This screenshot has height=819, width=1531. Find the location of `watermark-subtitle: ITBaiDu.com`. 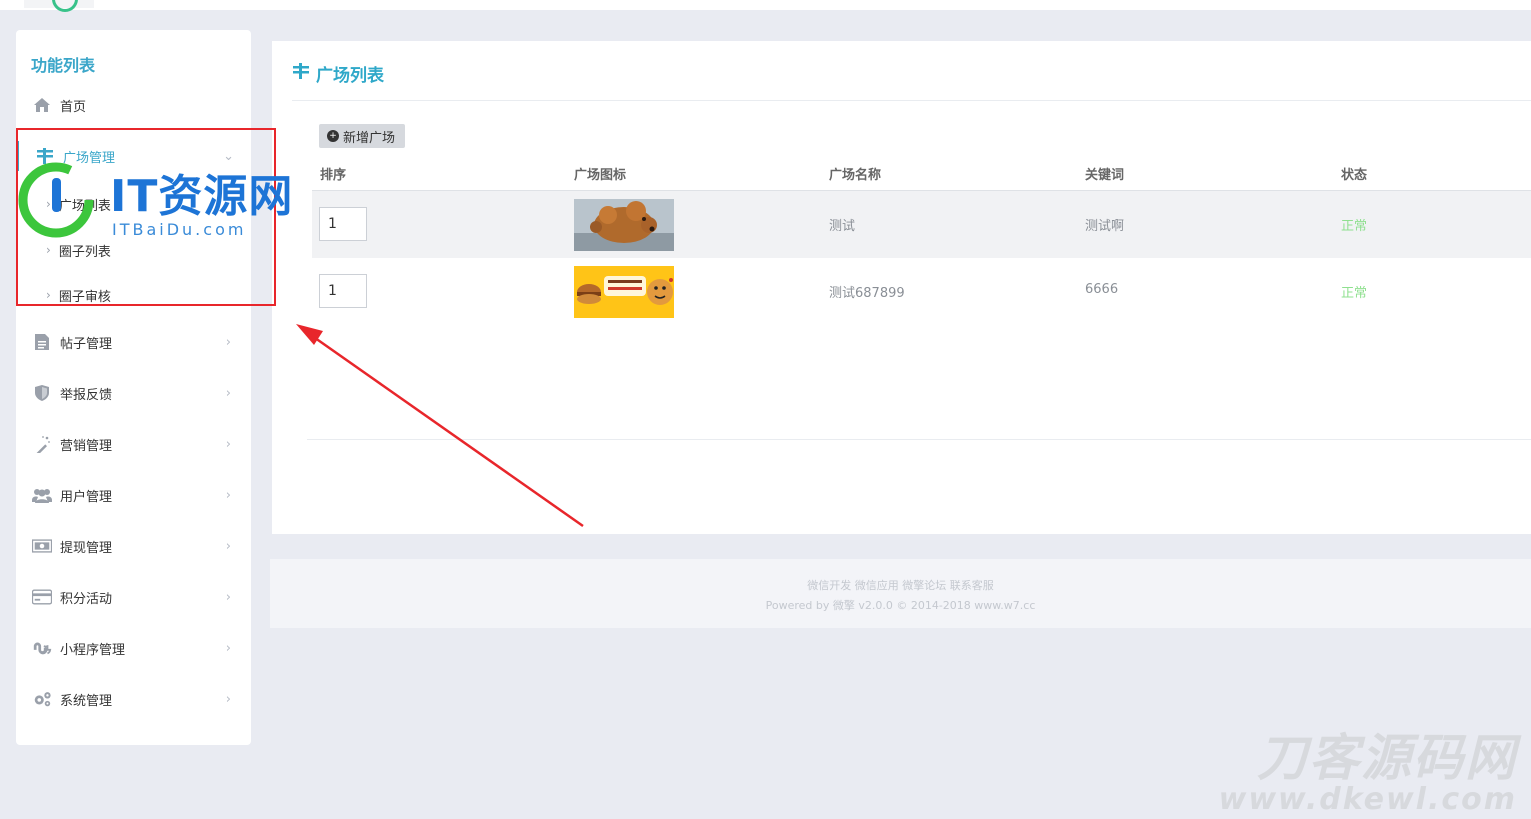

watermark-subtitle: ITBaiDu.com is located at coordinates (179, 229).